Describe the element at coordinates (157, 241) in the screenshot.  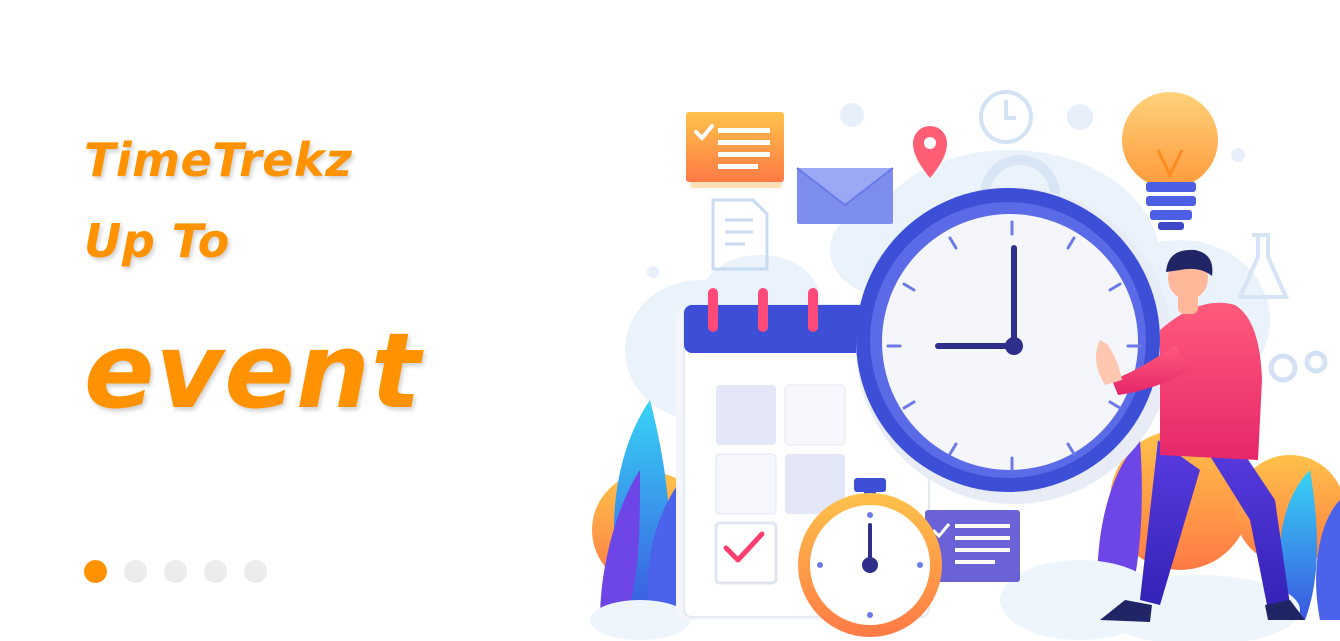
I see `headline-line-2: Up To` at that location.